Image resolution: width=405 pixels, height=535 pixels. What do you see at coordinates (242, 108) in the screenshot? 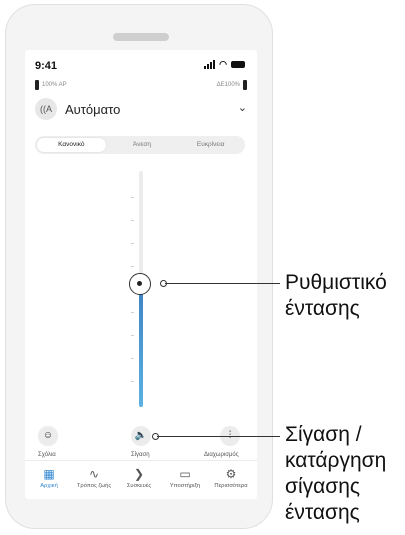
I see `chevron-down-icon: ⌄` at bounding box center [242, 108].